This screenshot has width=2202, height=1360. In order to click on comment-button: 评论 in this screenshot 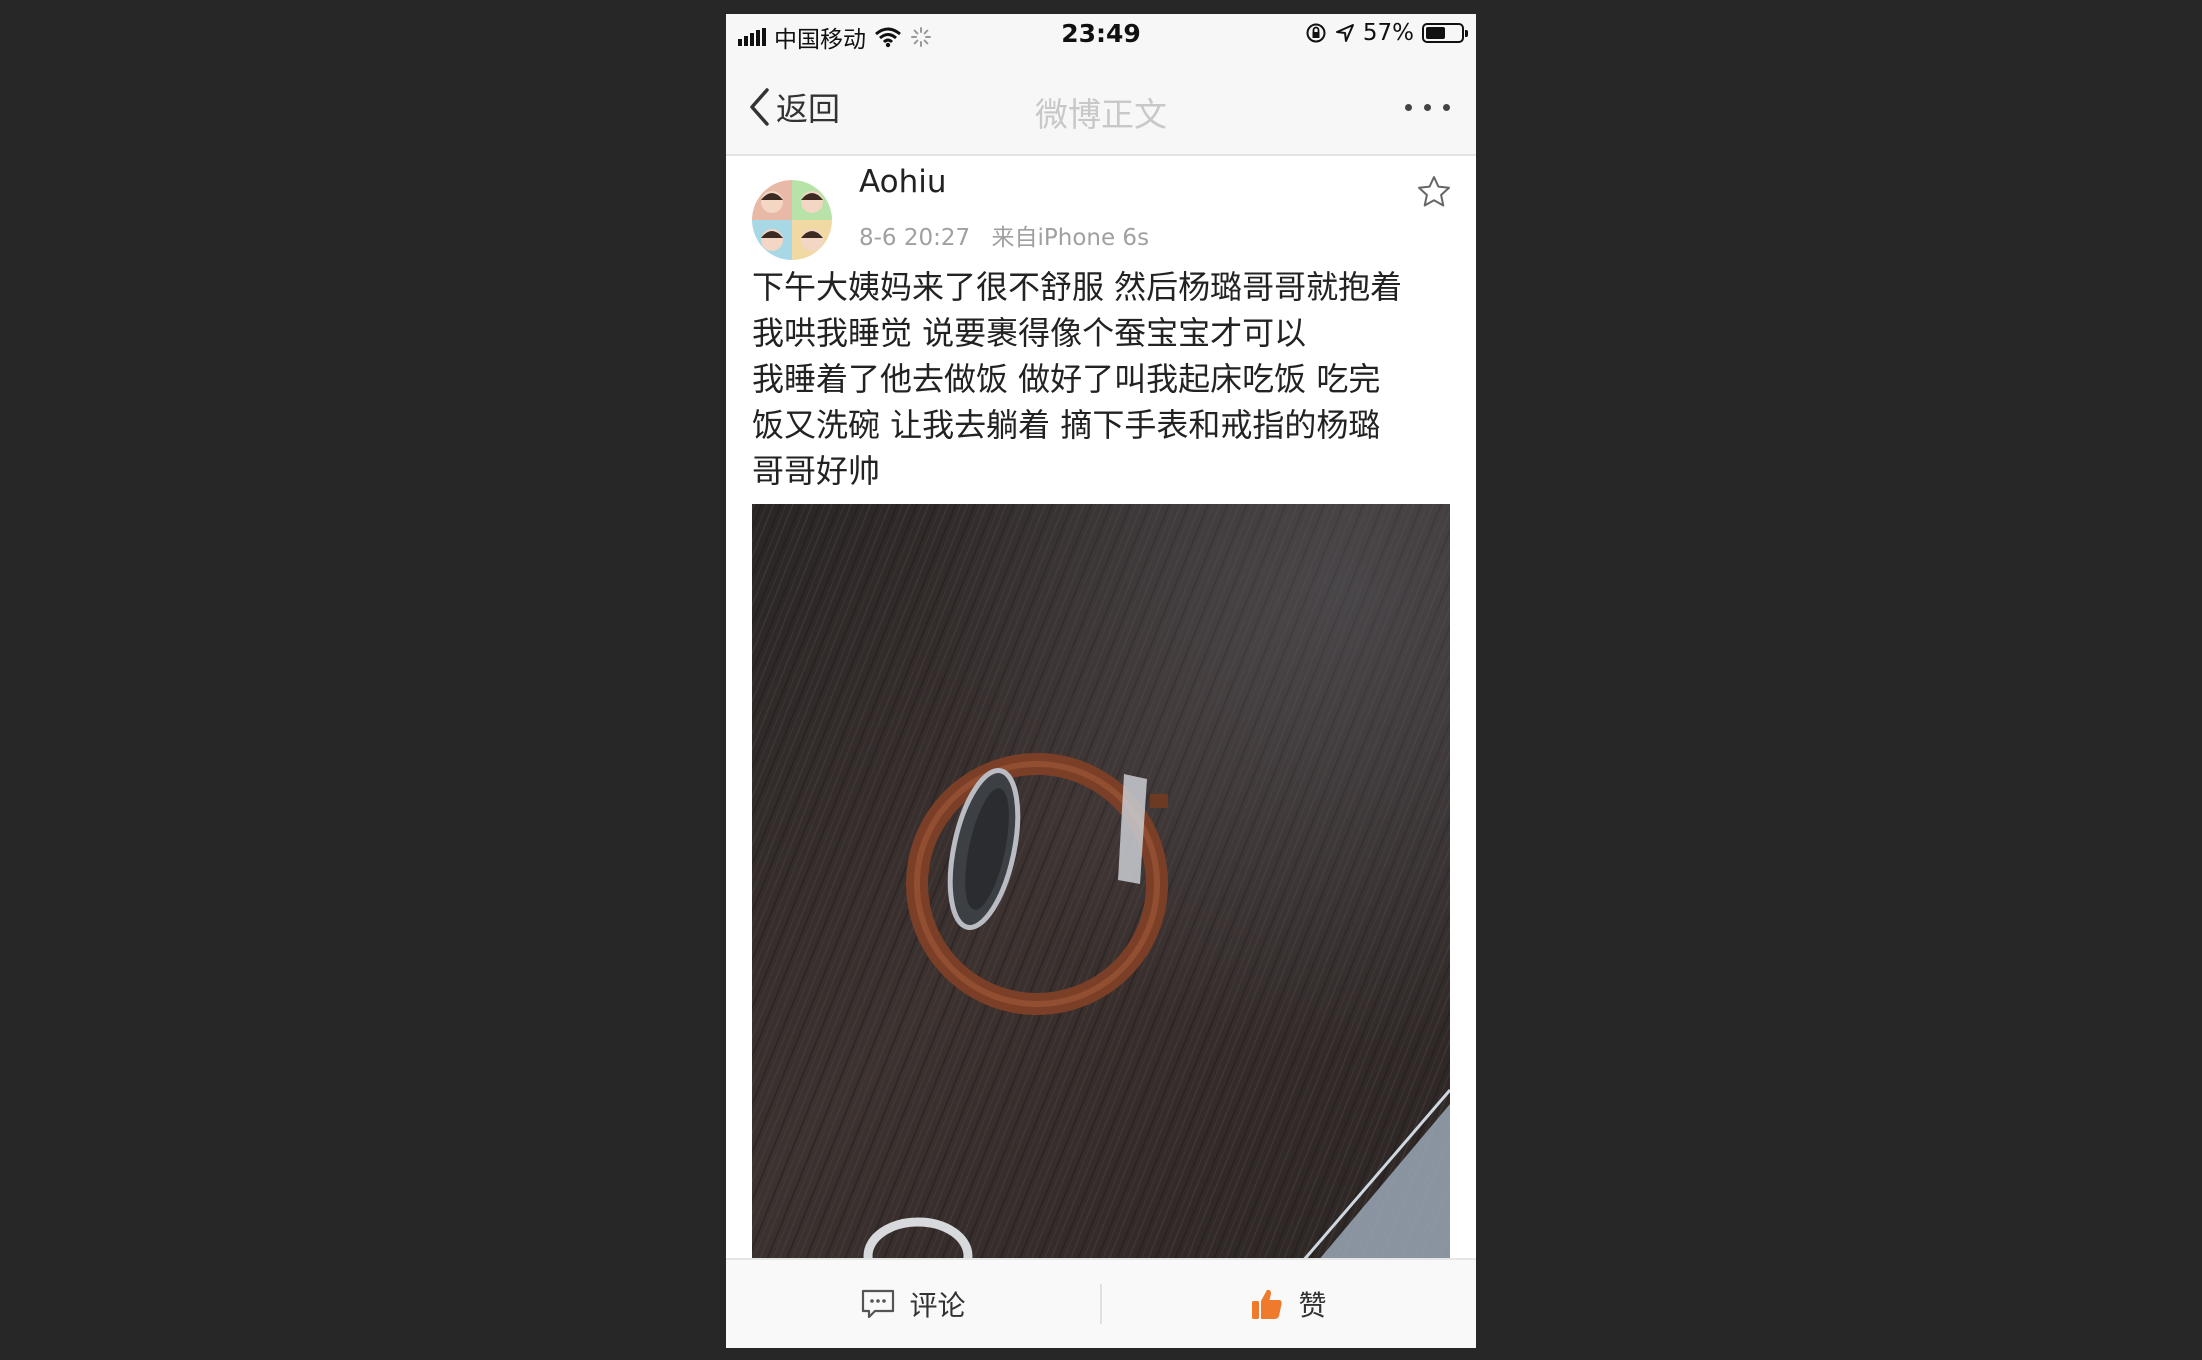, I will do `click(913, 1304)`.